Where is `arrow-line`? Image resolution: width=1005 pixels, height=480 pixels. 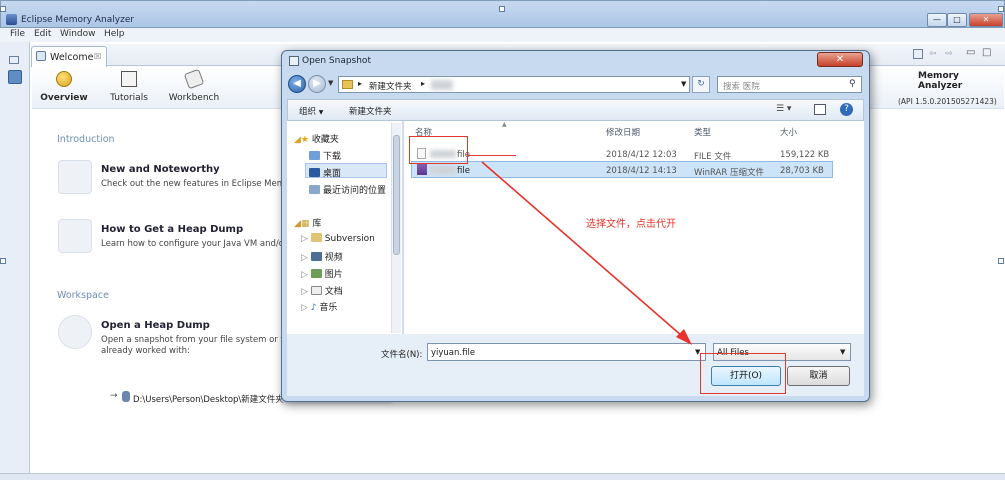
arrow-line is located at coordinates (582, 249).